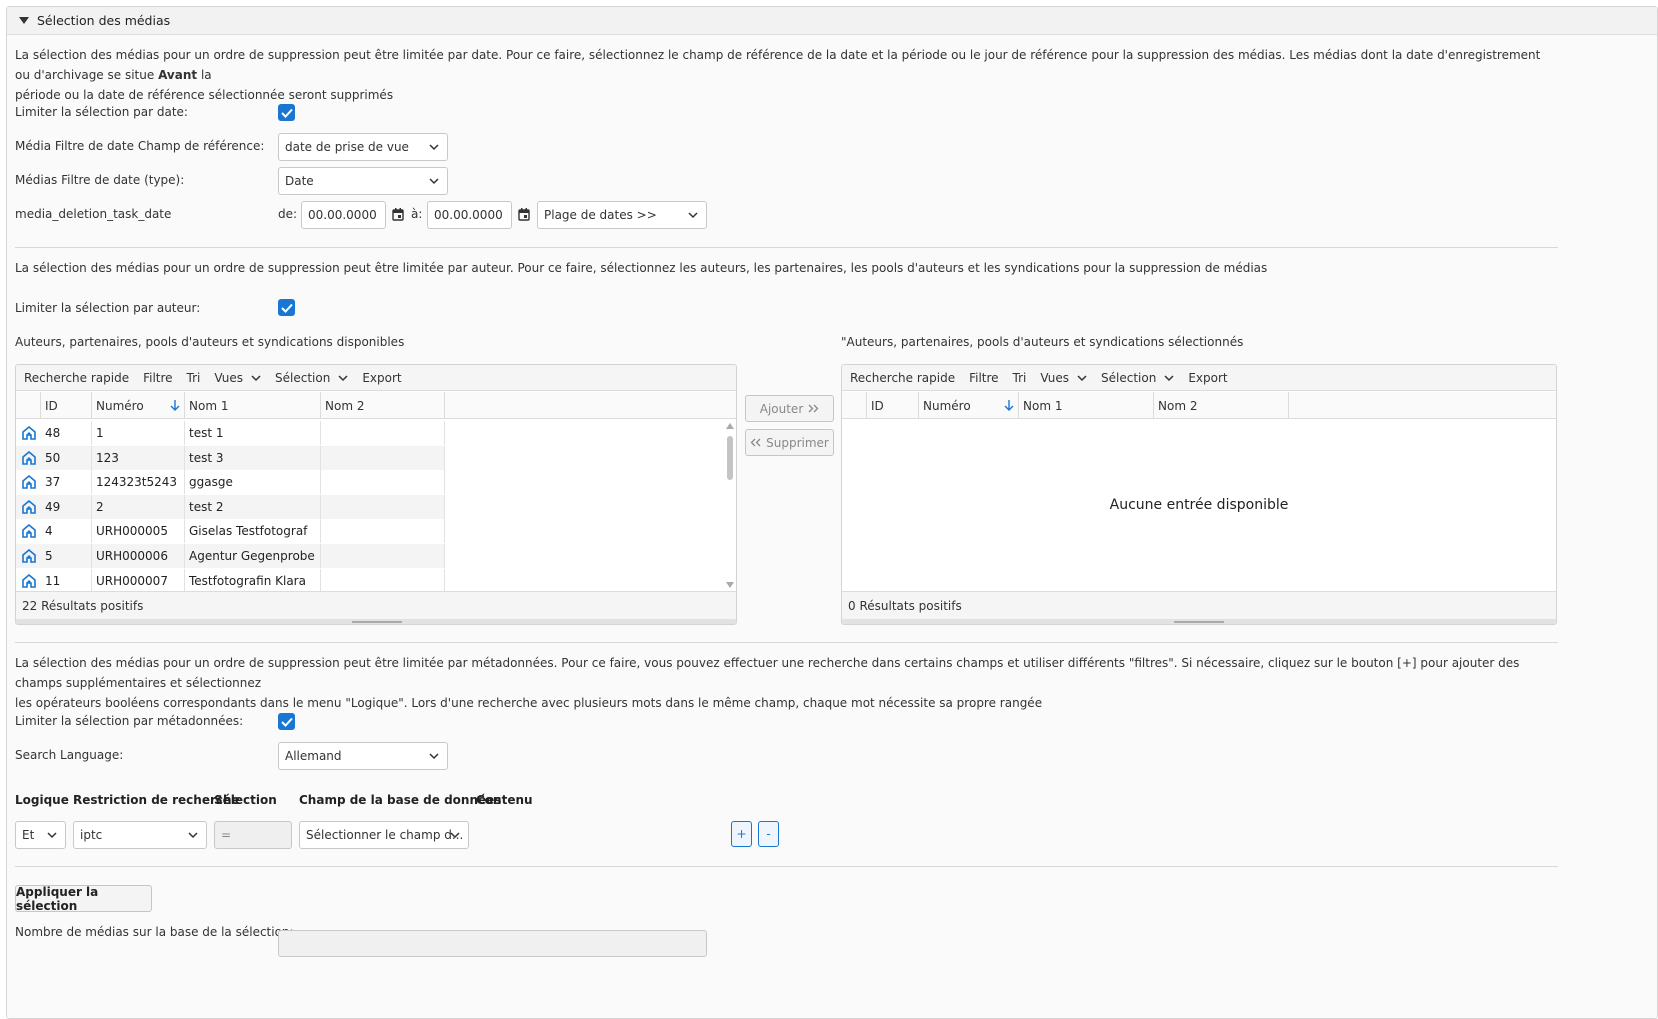 This screenshot has width=1658, height=1019. I want to click on sort-down-arrow-icon, so click(175, 405).